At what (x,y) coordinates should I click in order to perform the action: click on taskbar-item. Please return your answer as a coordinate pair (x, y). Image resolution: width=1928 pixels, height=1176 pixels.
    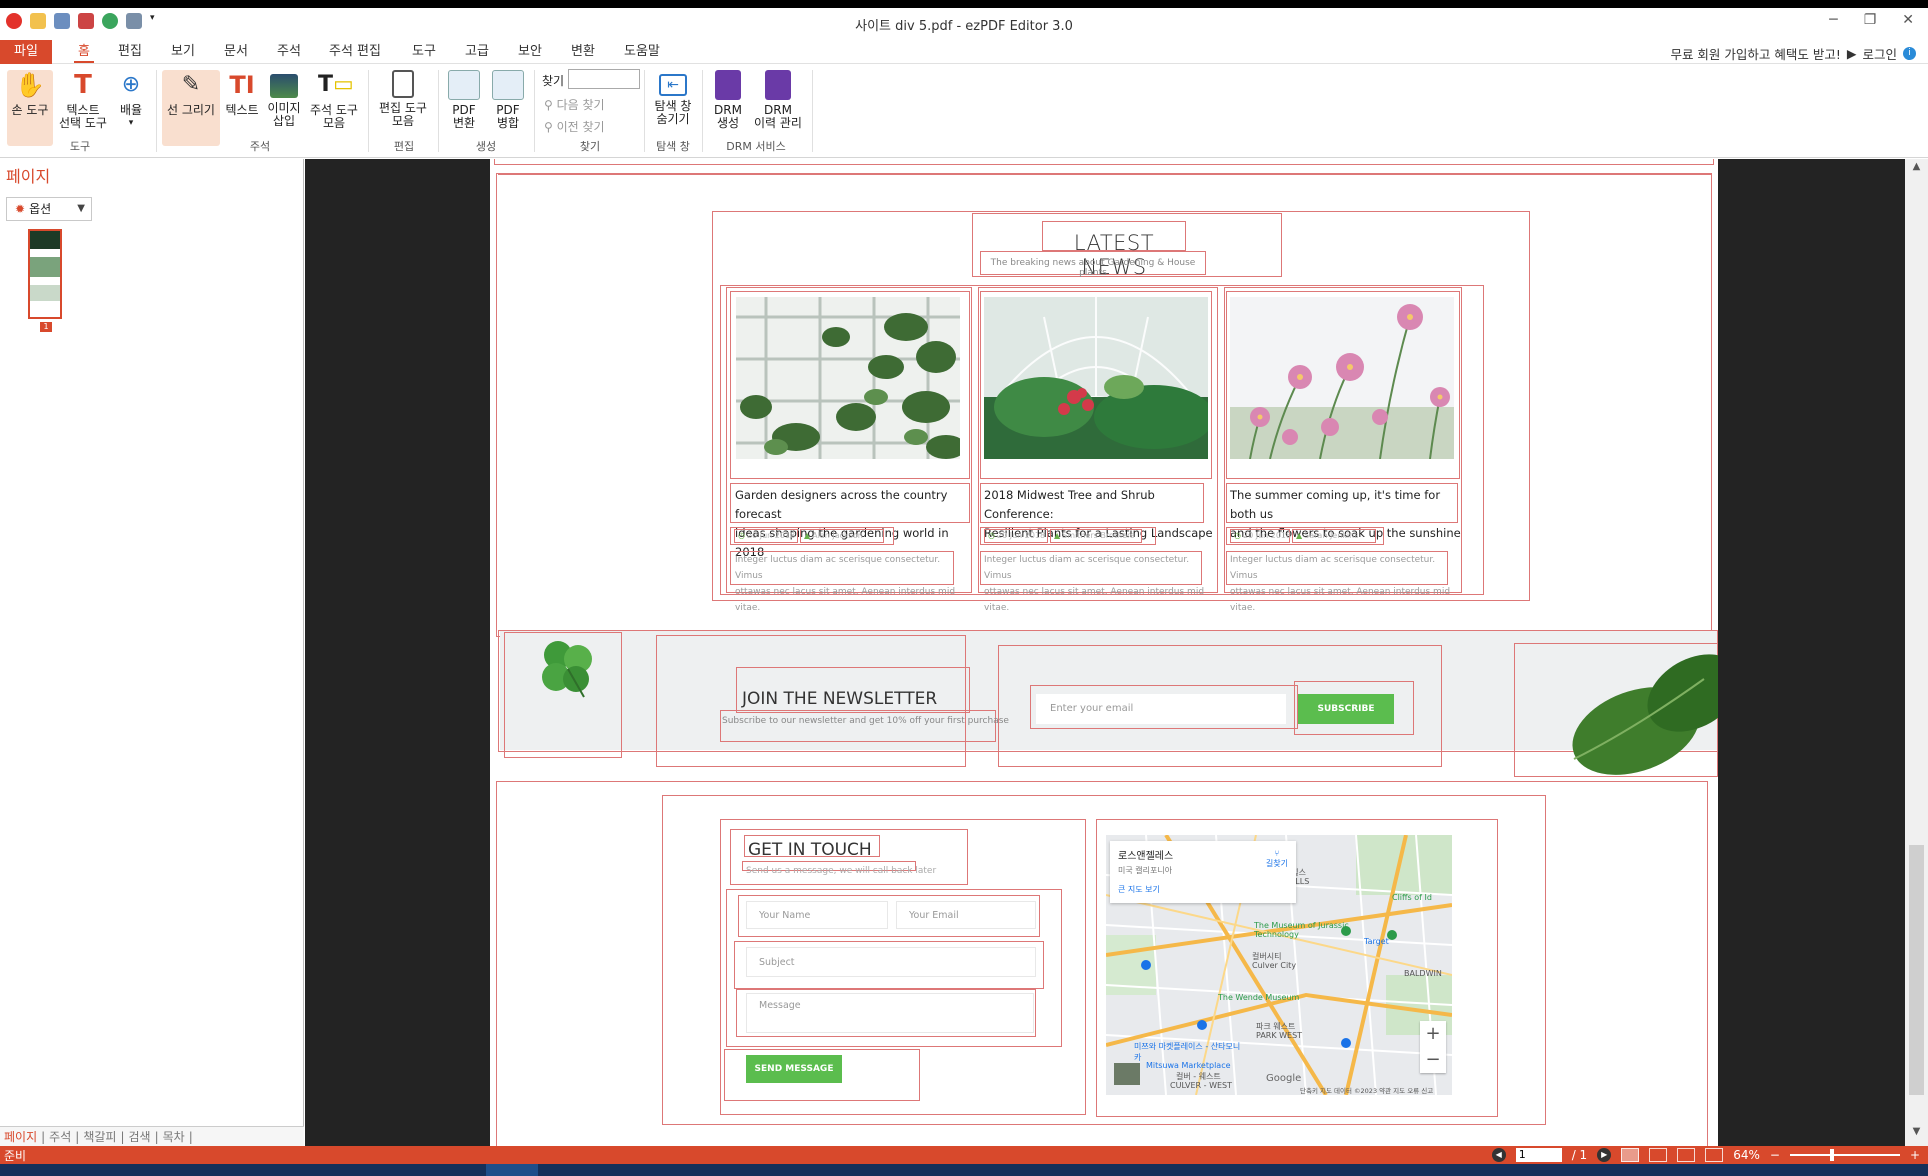
    Looking at the image, I should click on (512, 1170).